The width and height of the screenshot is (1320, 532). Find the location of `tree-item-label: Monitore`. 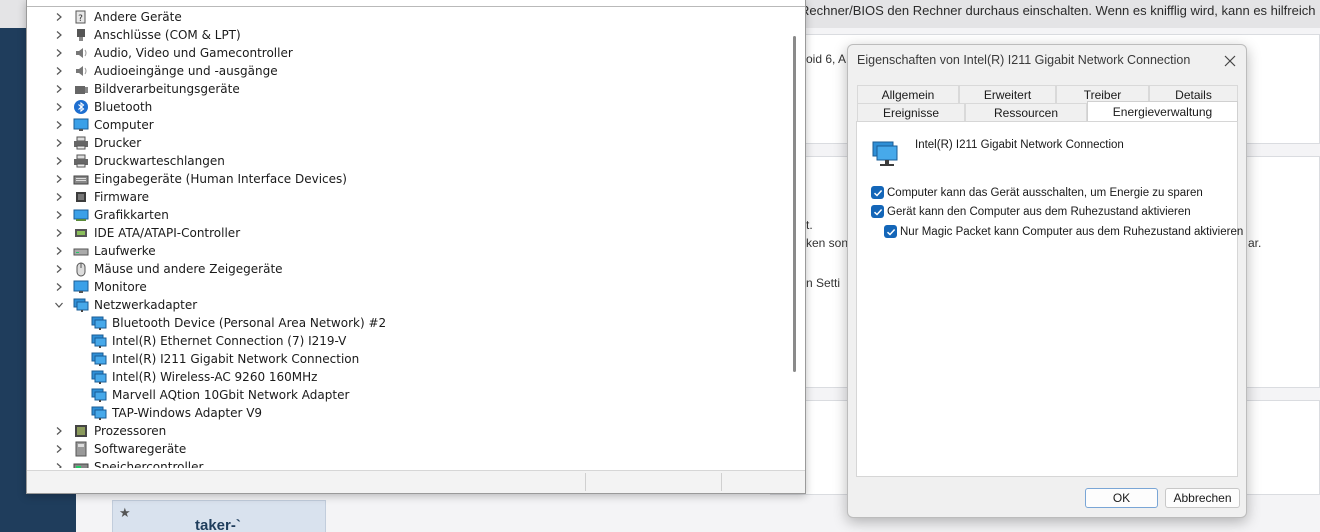

tree-item-label: Monitore is located at coordinates (120, 287).